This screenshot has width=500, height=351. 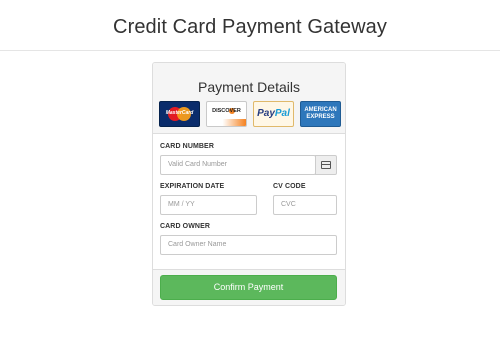 What do you see at coordinates (208, 205) in the screenshot?
I see `expiration-date-input: MM / YY` at bounding box center [208, 205].